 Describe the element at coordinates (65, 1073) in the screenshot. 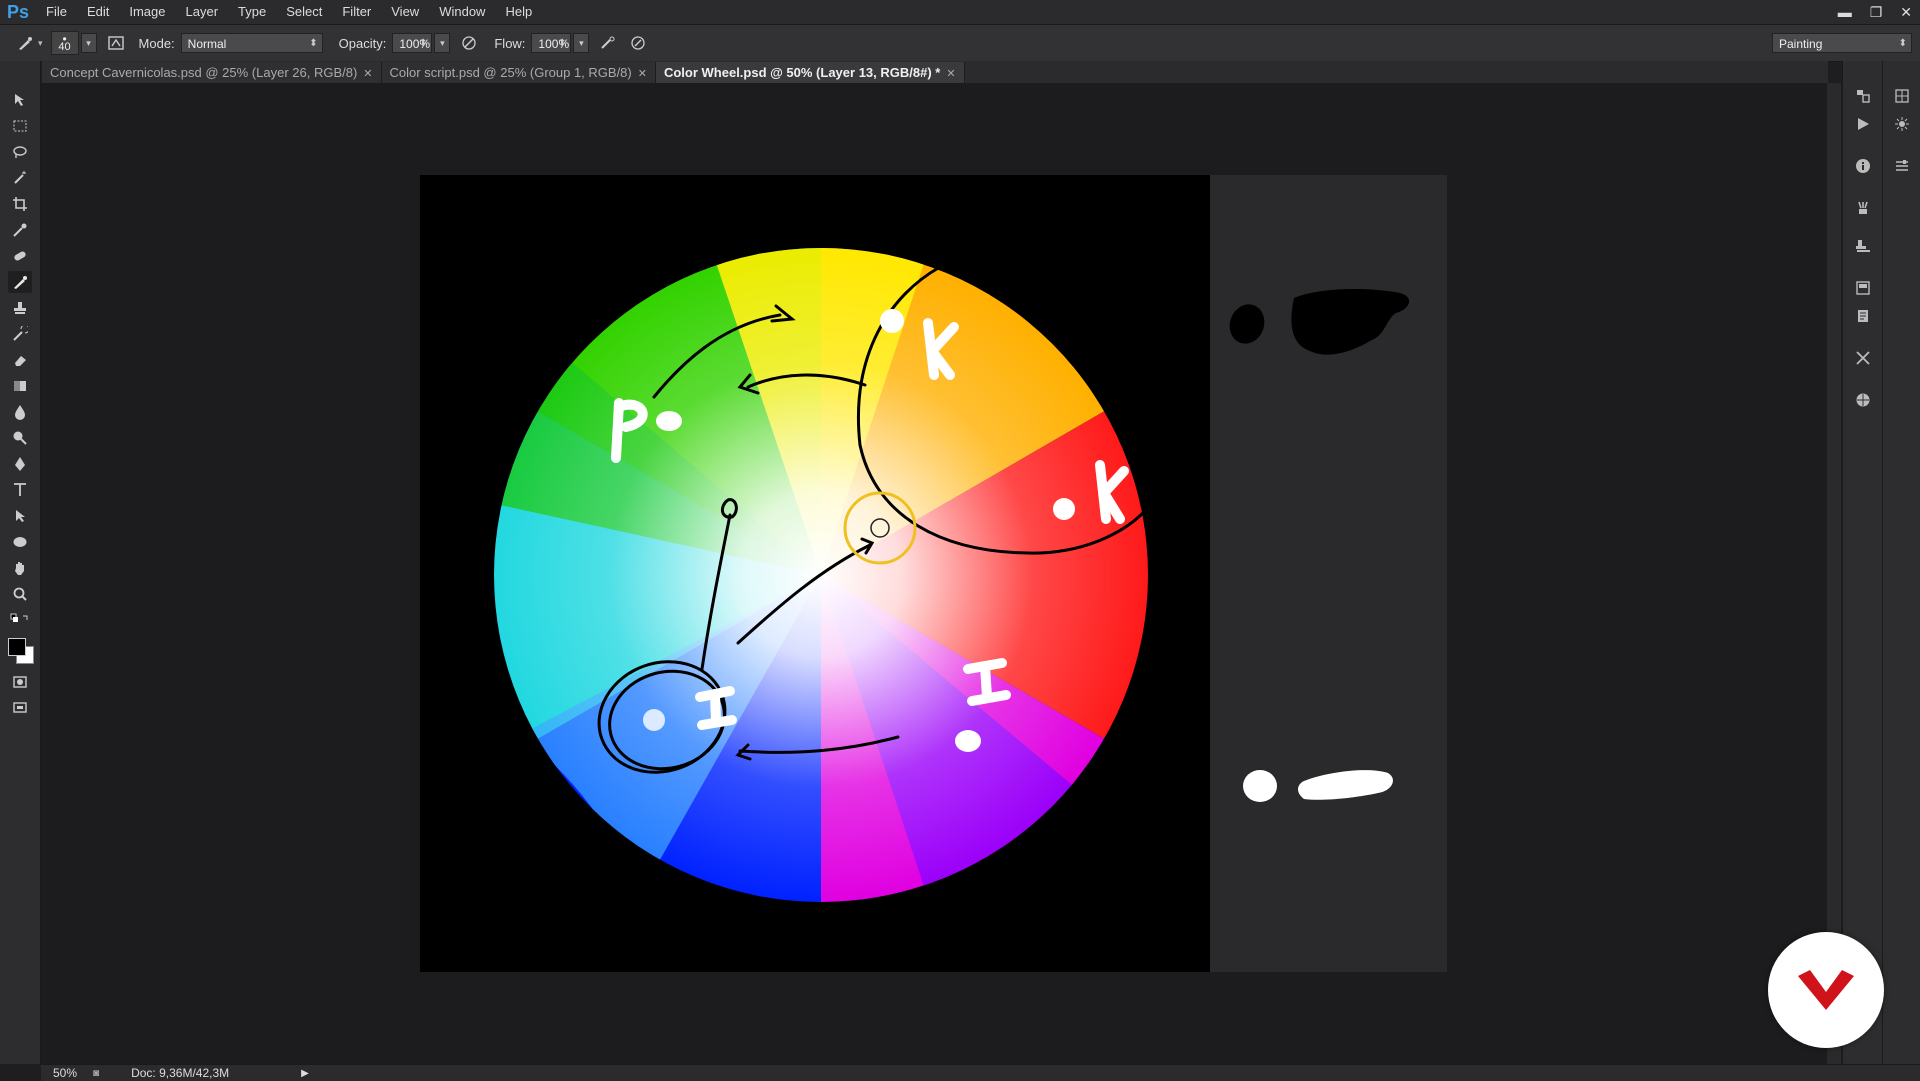

I see `zoom-level: 50%` at that location.